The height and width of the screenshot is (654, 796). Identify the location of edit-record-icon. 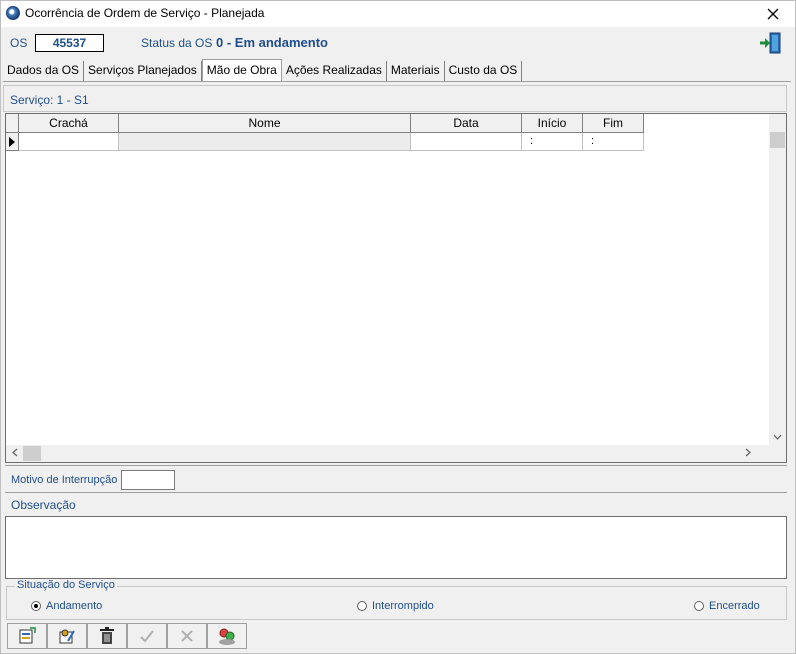
(67, 636).